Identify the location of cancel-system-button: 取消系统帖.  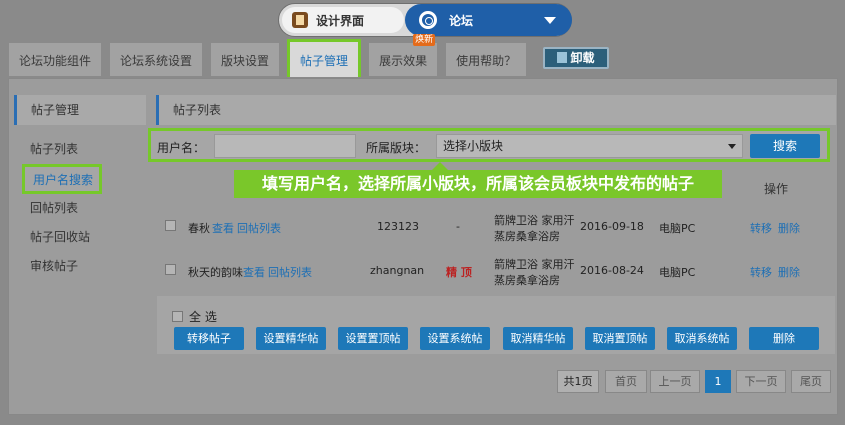
(702, 338).